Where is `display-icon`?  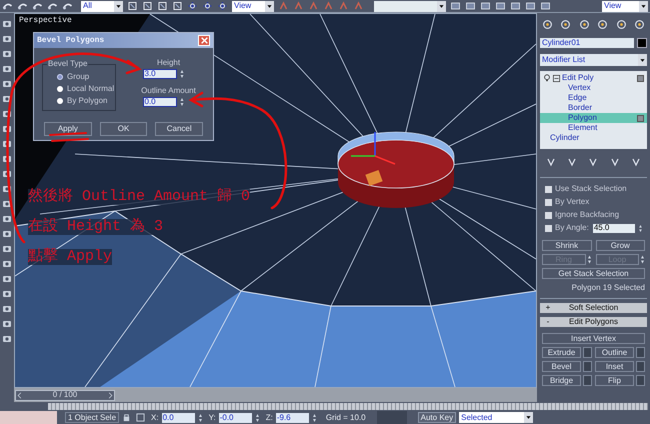 display-icon is located at coordinates (621, 24).